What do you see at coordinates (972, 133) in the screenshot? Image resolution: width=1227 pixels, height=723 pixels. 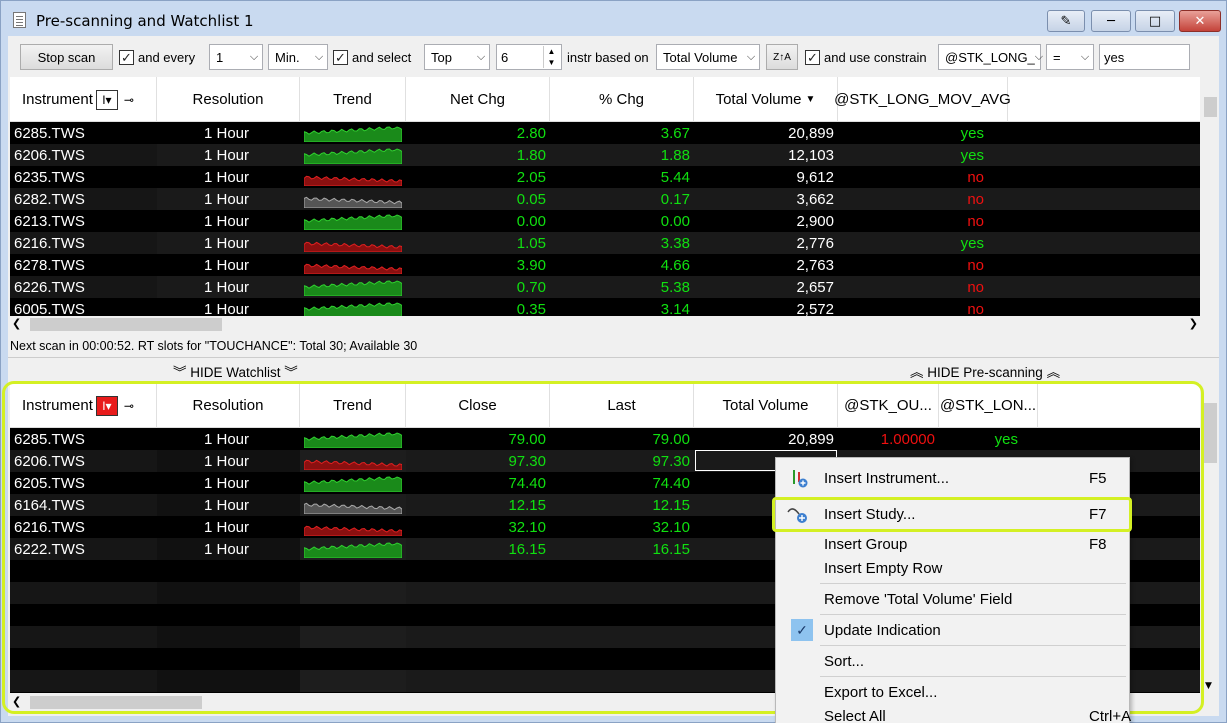 I see `cell-avg: yes` at bounding box center [972, 133].